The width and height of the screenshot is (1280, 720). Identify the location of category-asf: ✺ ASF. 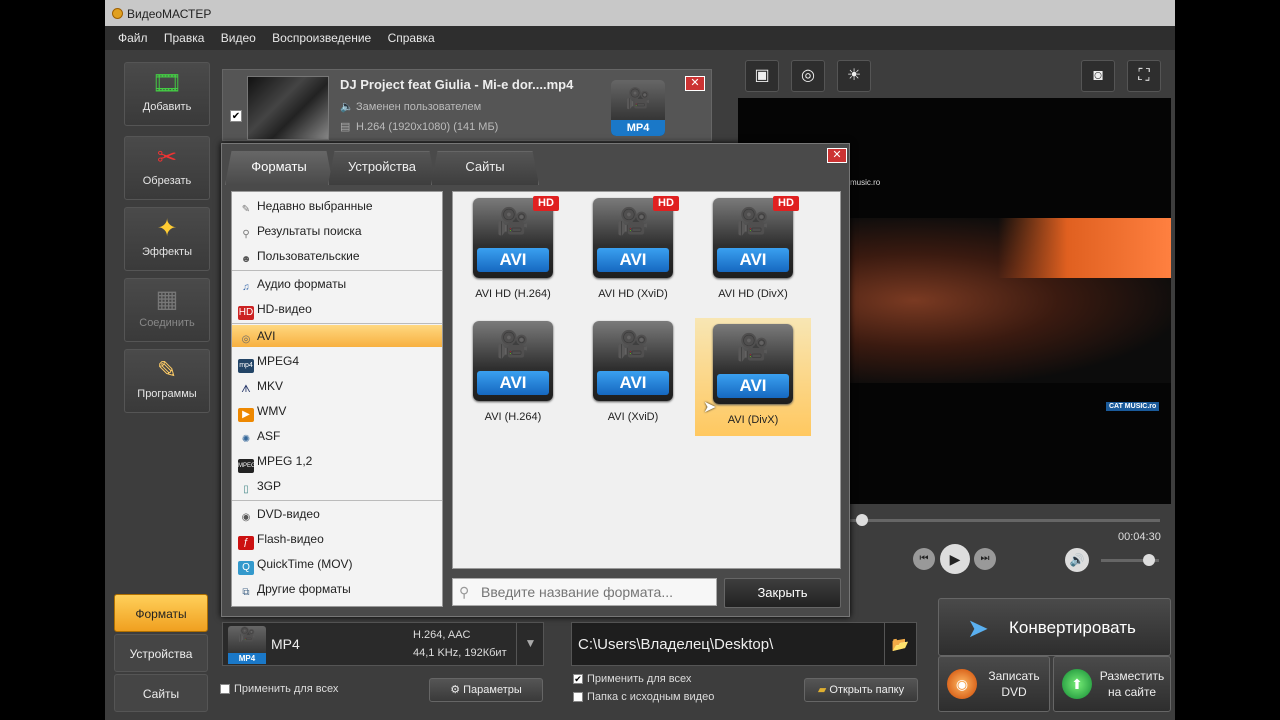
(337, 436).